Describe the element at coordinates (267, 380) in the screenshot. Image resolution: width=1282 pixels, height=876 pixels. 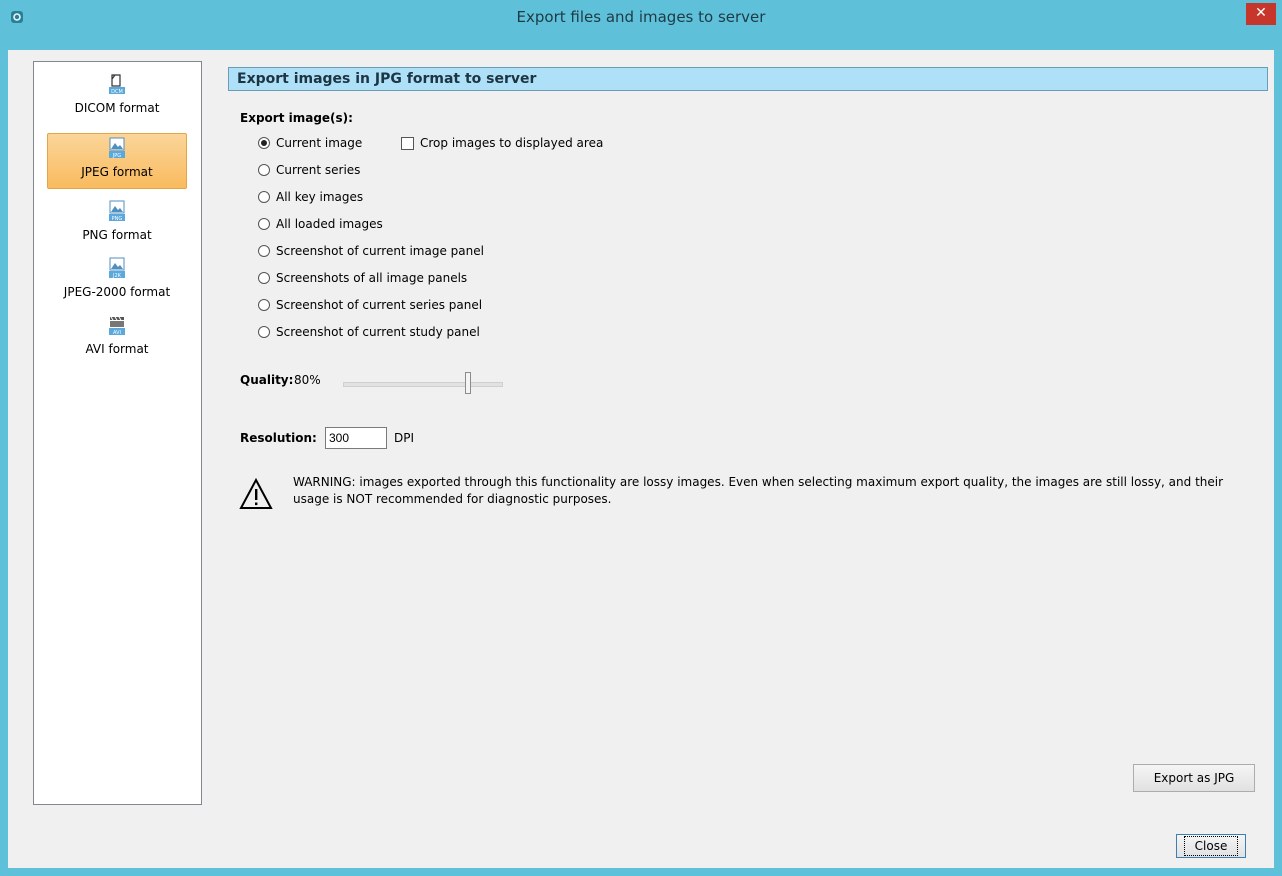
I see `quality-label: Quality:` at that location.